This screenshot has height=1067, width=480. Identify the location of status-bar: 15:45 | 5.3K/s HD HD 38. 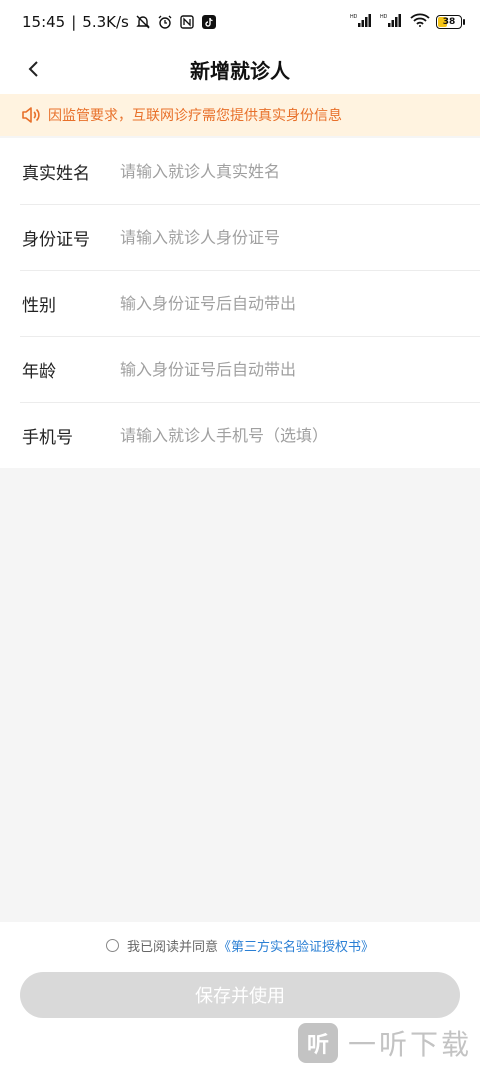
(240, 22).